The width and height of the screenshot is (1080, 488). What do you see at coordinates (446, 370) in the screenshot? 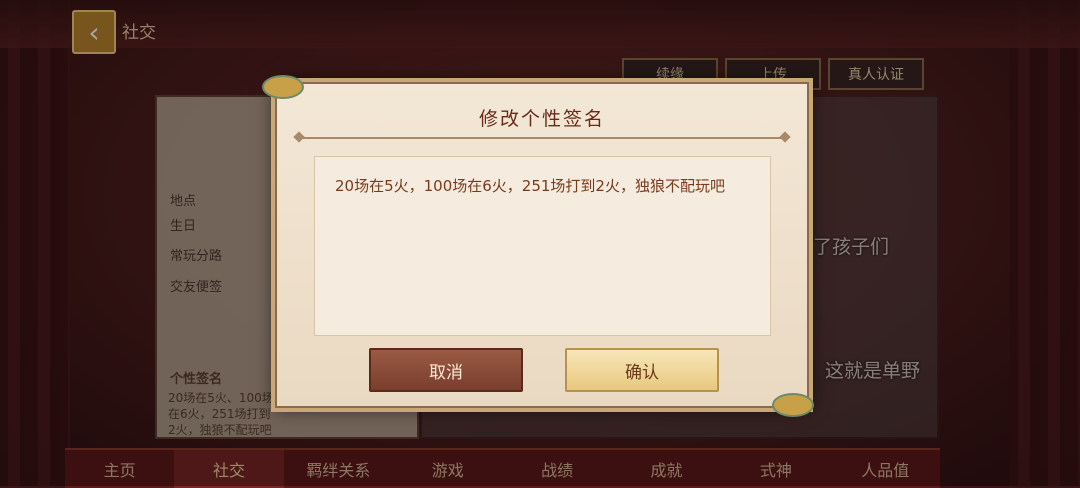
I see `cancel-button: 取消` at bounding box center [446, 370].